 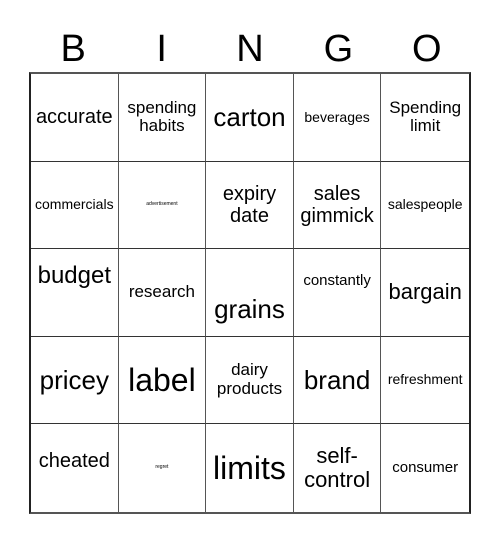 I want to click on cell-text: bargain, so click(x=425, y=292).